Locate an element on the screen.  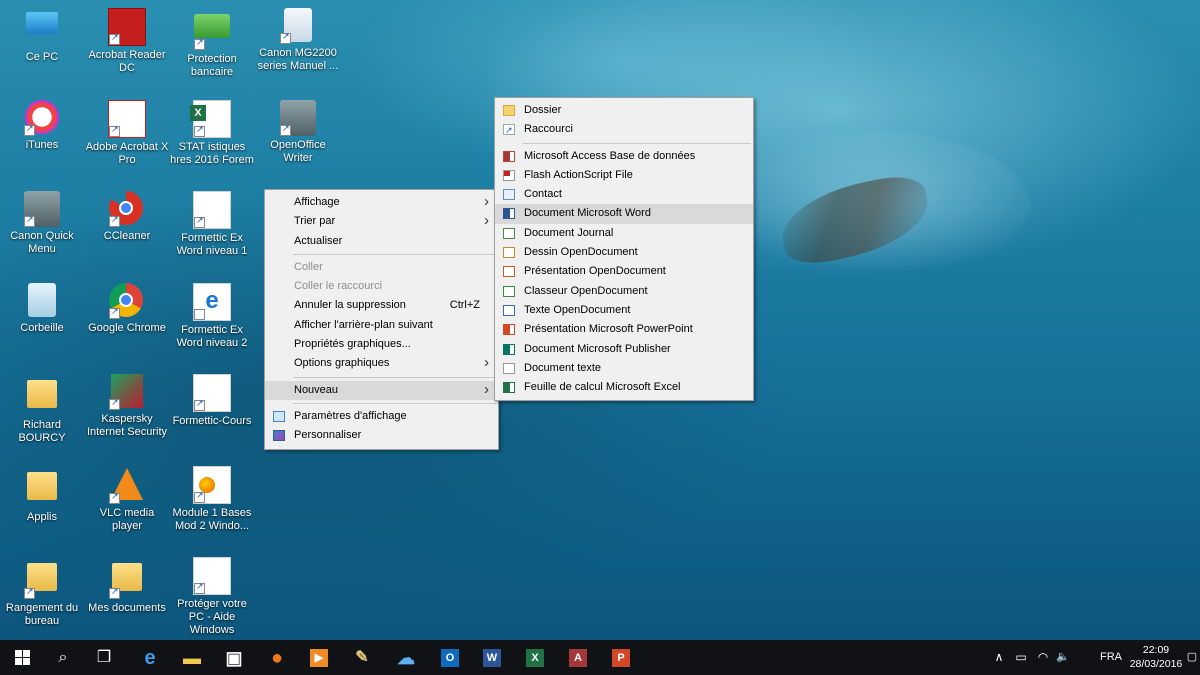
taskbar-firefox: ● is located at coordinates (277, 657).